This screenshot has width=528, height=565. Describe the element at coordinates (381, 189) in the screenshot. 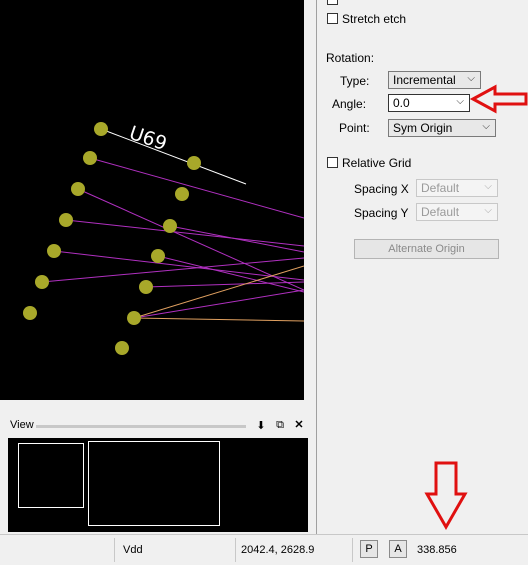

I see `spacing-x-label: Spacing X` at that location.